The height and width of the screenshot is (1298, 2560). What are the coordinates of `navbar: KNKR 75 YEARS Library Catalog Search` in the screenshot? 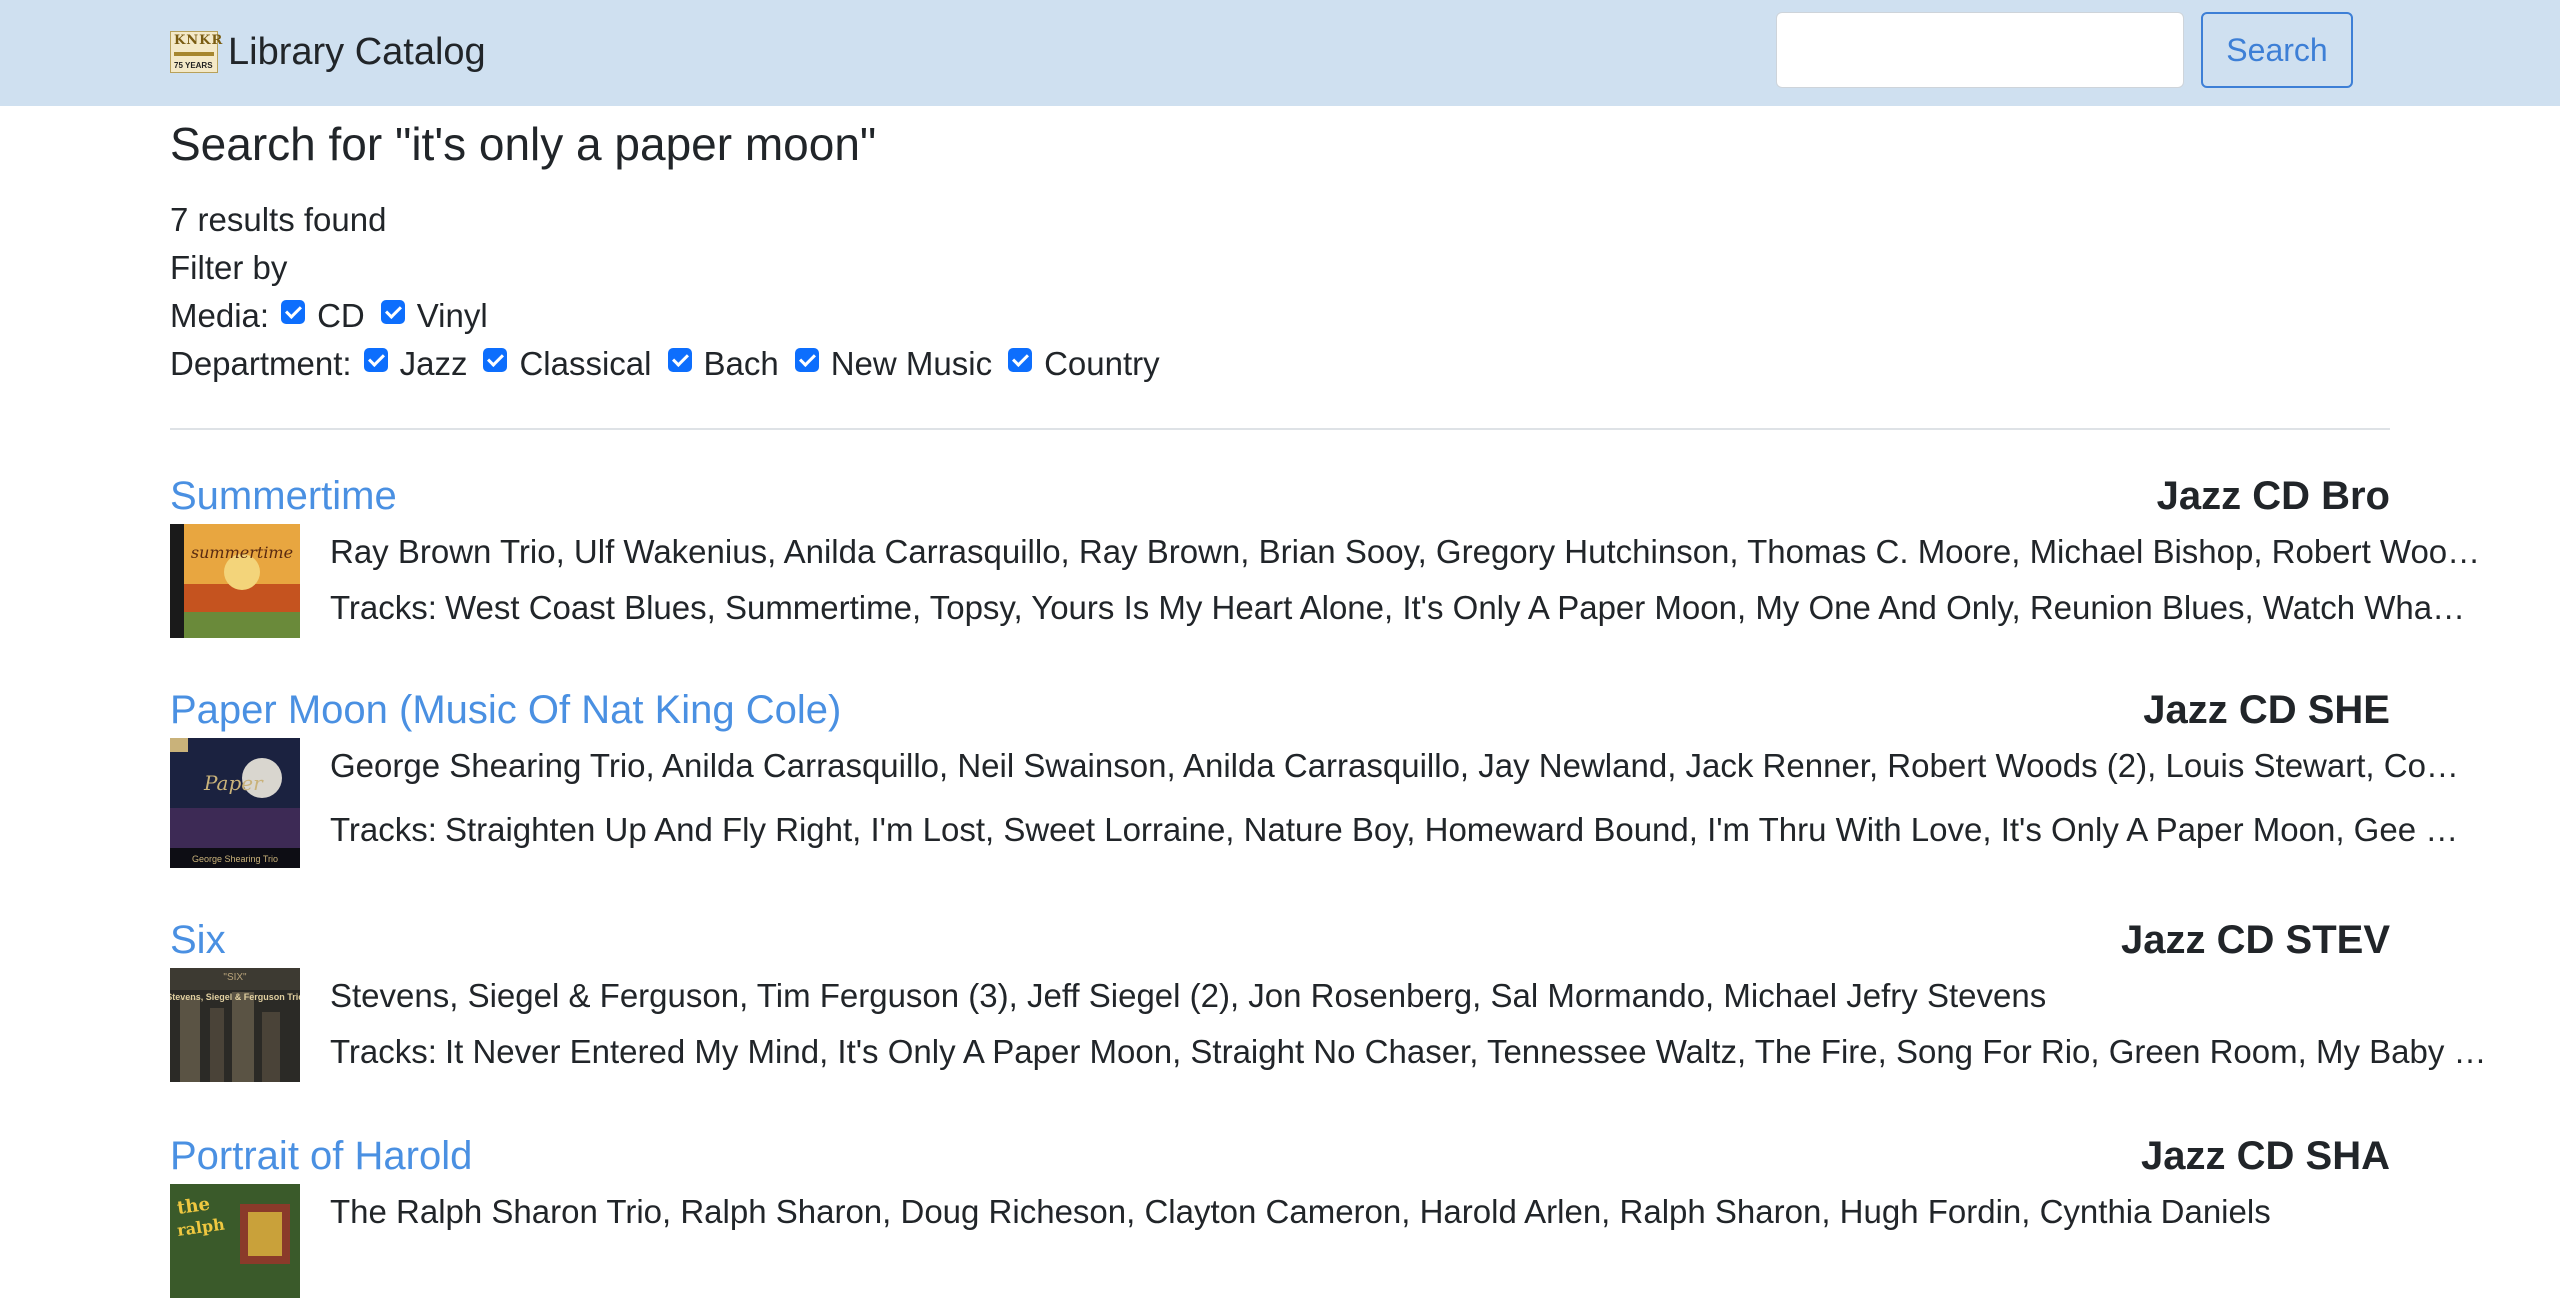 It's located at (1280, 53).